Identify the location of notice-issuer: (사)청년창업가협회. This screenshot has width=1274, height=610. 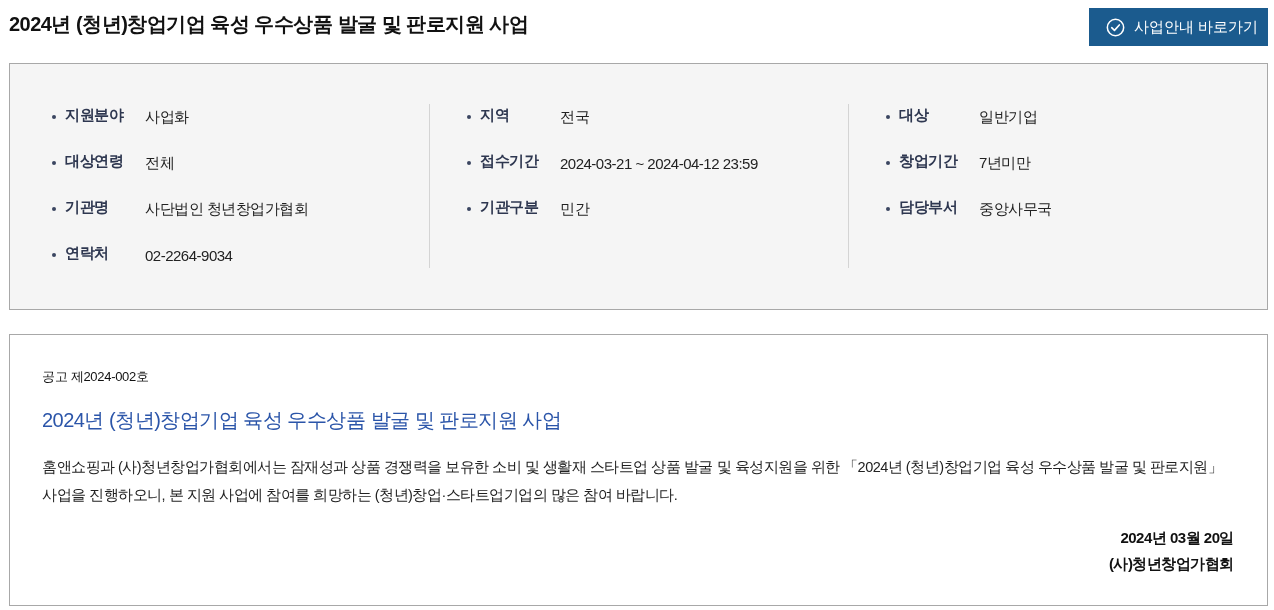
(1171, 564).